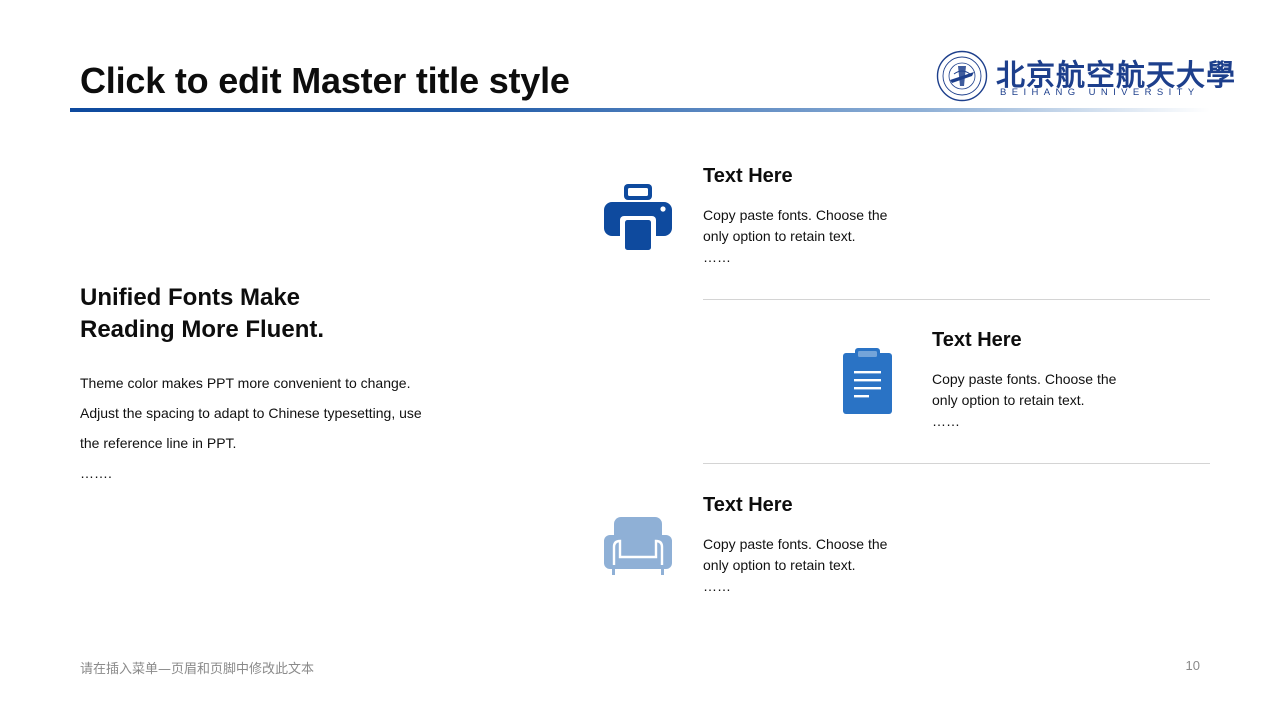 The height and width of the screenshot is (720, 1280). What do you see at coordinates (325, 81) in the screenshot?
I see `slide-title: Click to edit Master title style` at bounding box center [325, 81].